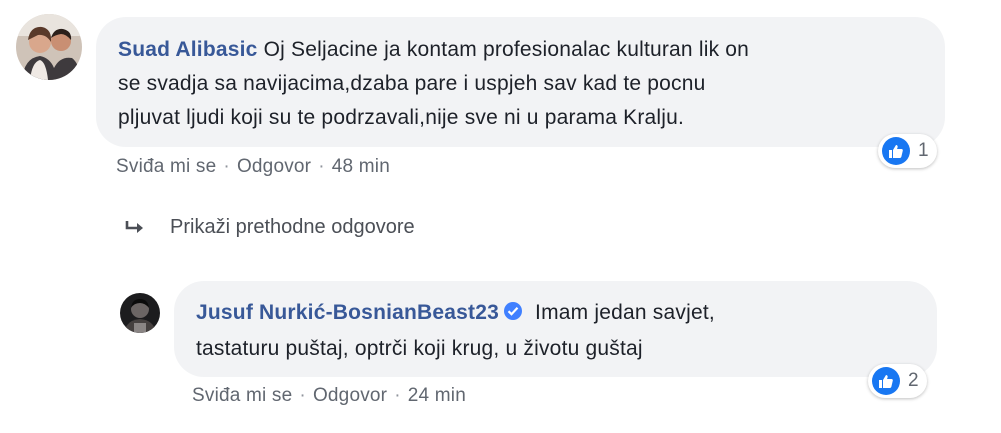  I want to click on reply-reactions: 2, so click(897, 381).